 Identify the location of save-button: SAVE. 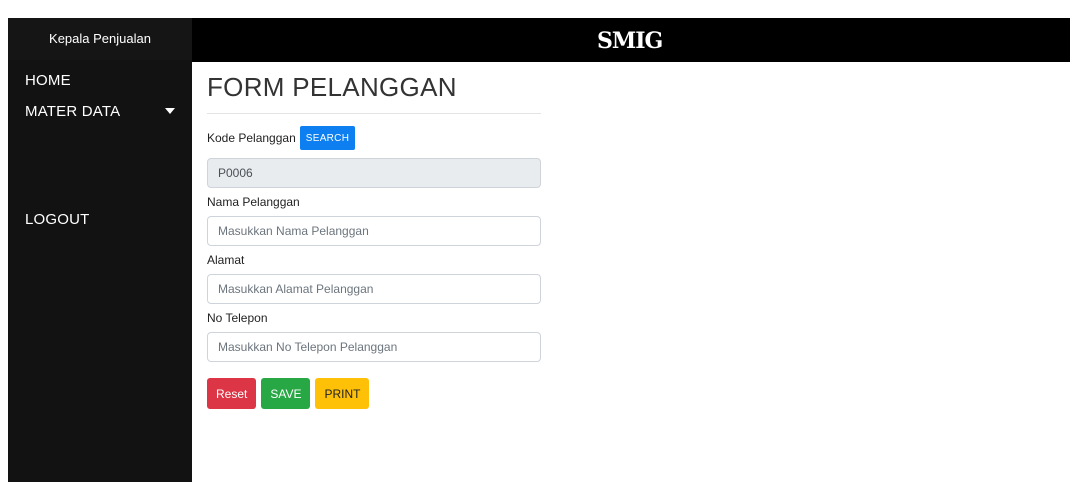
(286, 393).